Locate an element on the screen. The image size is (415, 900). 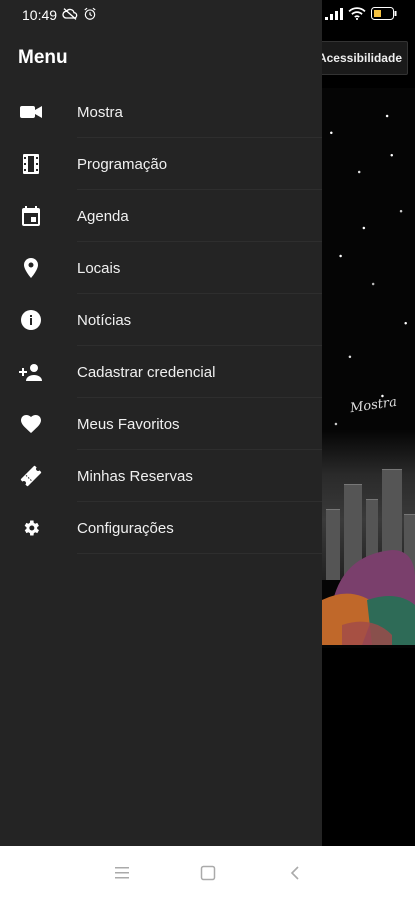
status-bar: 10:49 is located at coordinates (207, 15).